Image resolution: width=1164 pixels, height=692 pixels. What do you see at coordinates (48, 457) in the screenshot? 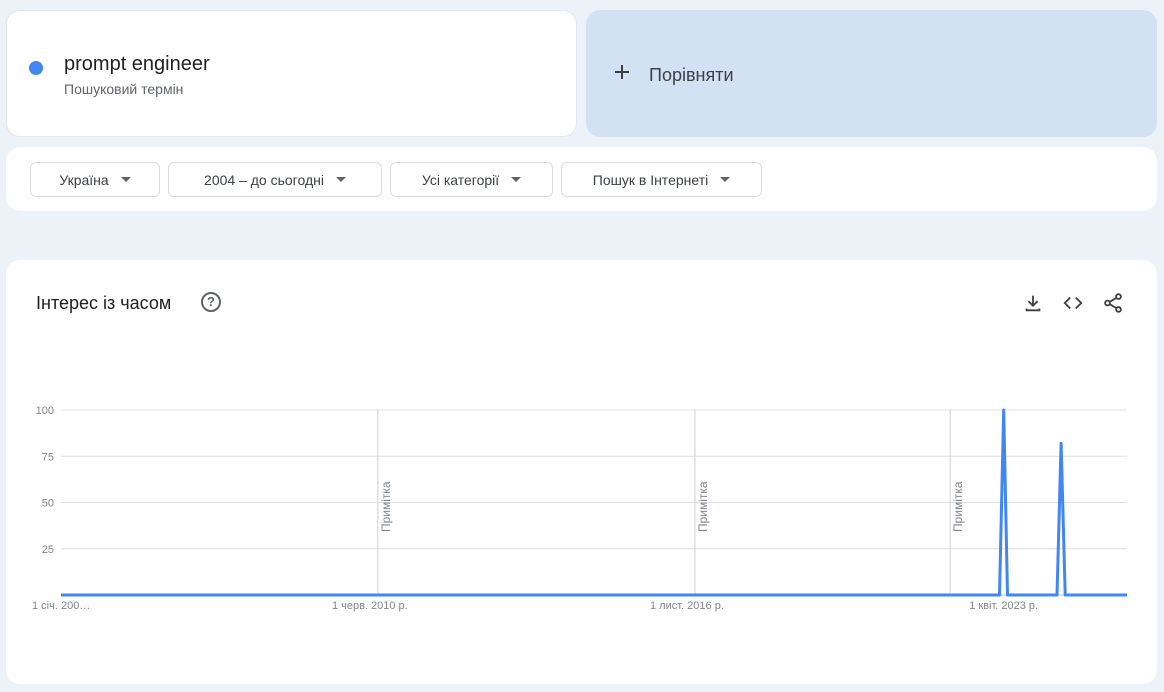
I see `y-tick-label: 75` at bounding box center [48, 457].